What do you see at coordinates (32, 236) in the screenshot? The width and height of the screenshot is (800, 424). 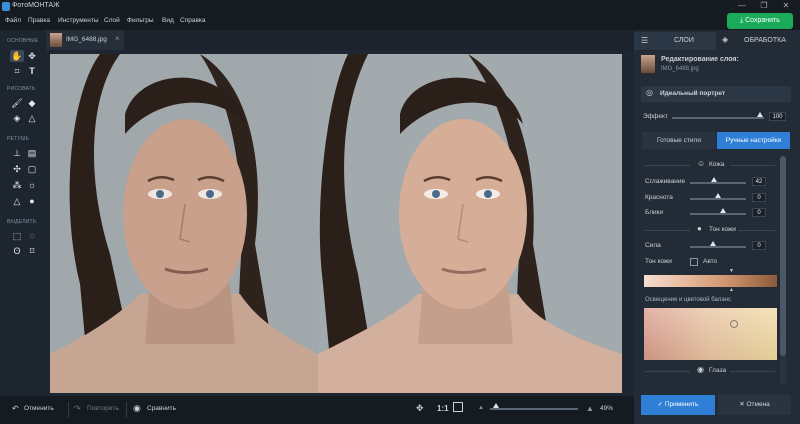 I see `ellipse-select-icon: ◌` at bounding box center [32, 236].